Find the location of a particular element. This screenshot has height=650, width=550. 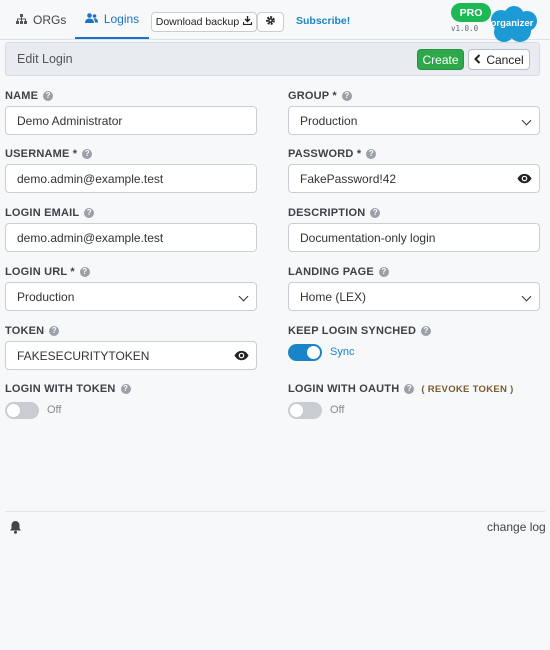

tab-orgs: ORGs is located at coordinates (41, 19).